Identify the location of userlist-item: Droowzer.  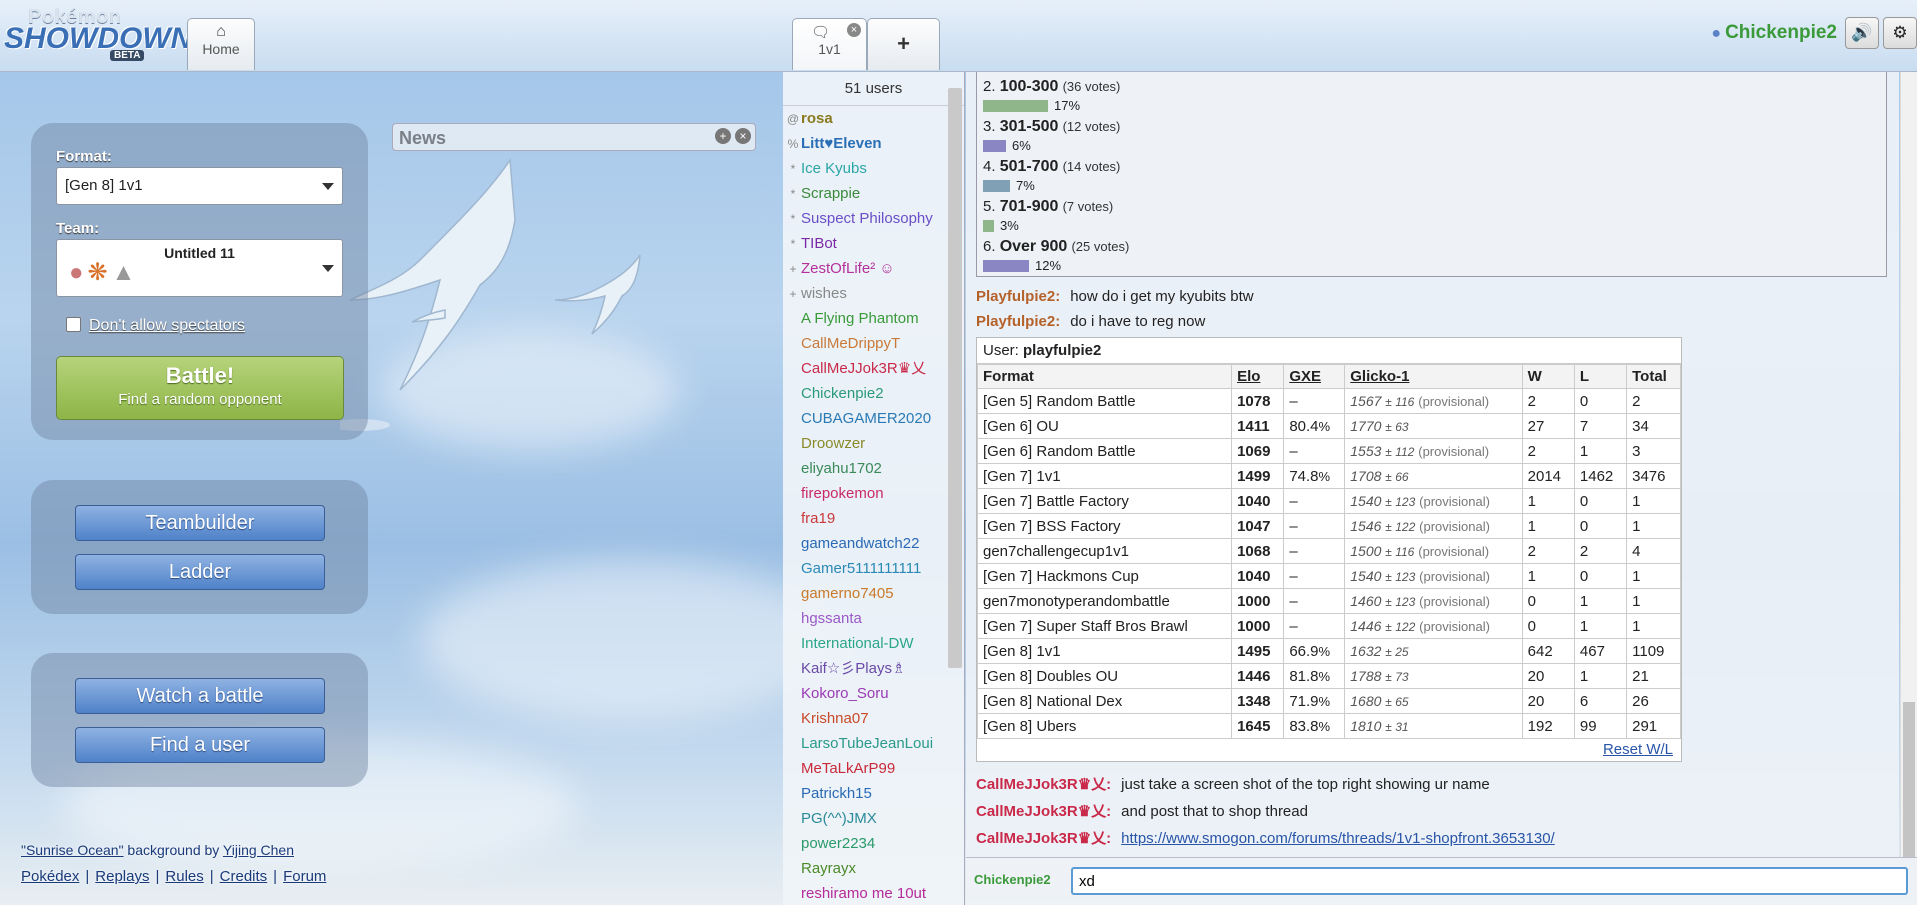
(873, 443).